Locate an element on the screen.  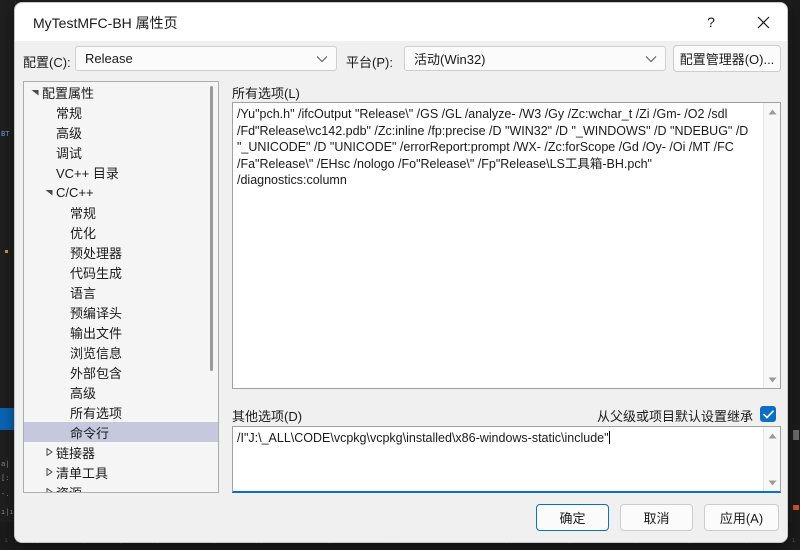
tree-item-11: 预编译头 is located at coordinates (121, 312).